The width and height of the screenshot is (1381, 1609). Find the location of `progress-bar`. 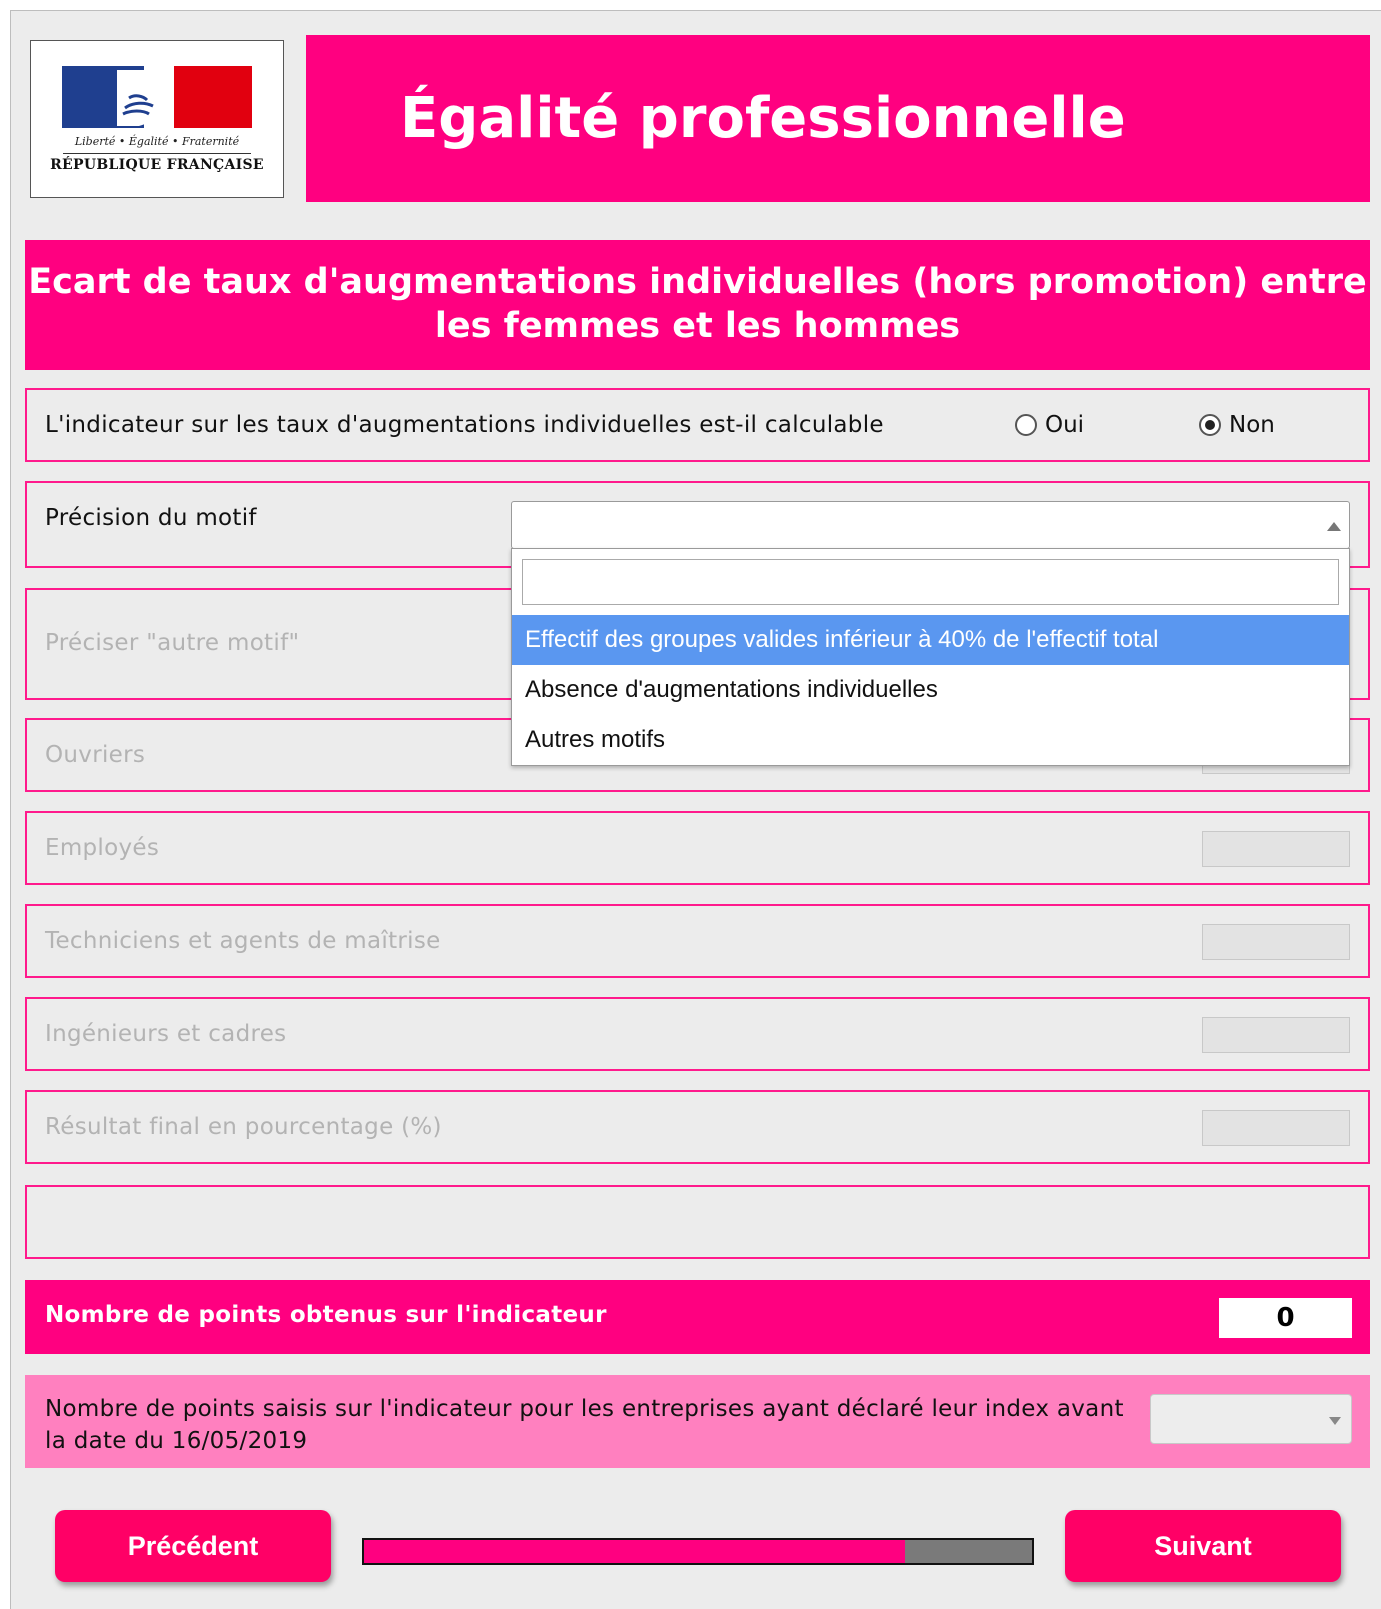

progress-bar is located at coordinates (698, 1551).